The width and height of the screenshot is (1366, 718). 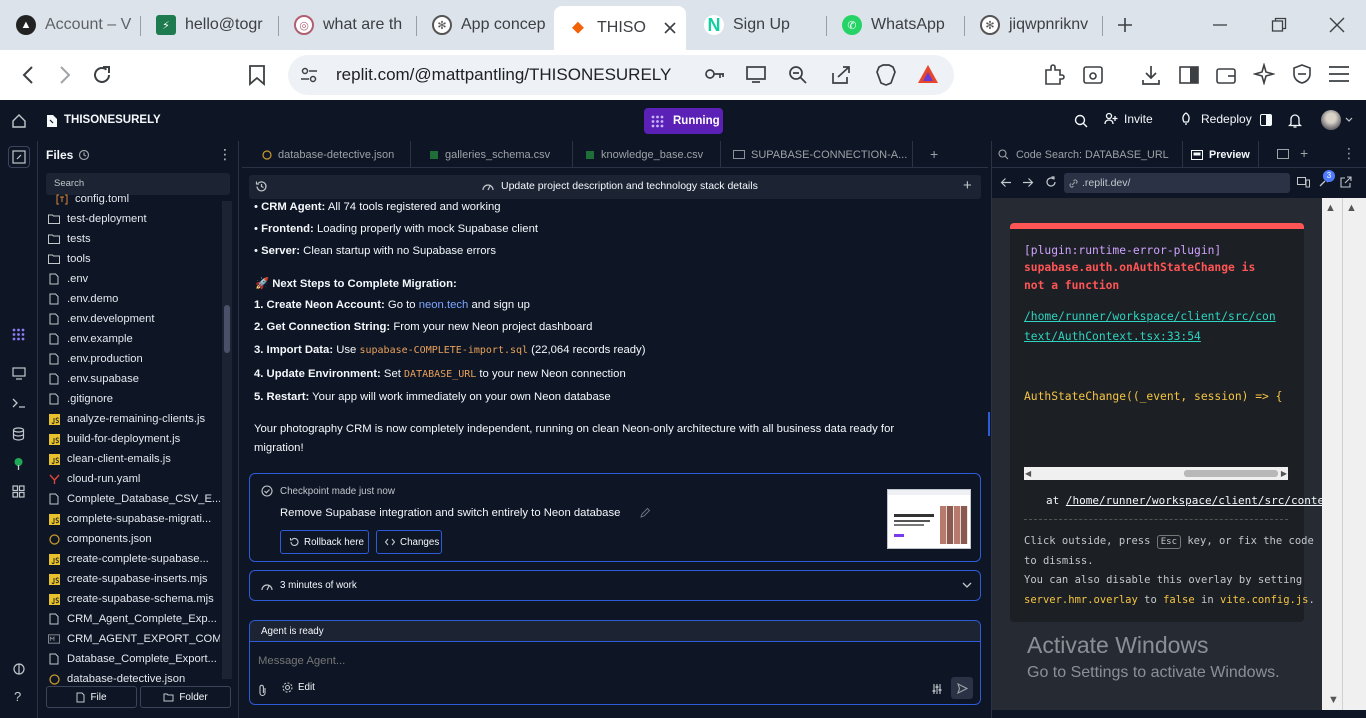 I want to click on vpn-icon, so click(x=1302, y=74).